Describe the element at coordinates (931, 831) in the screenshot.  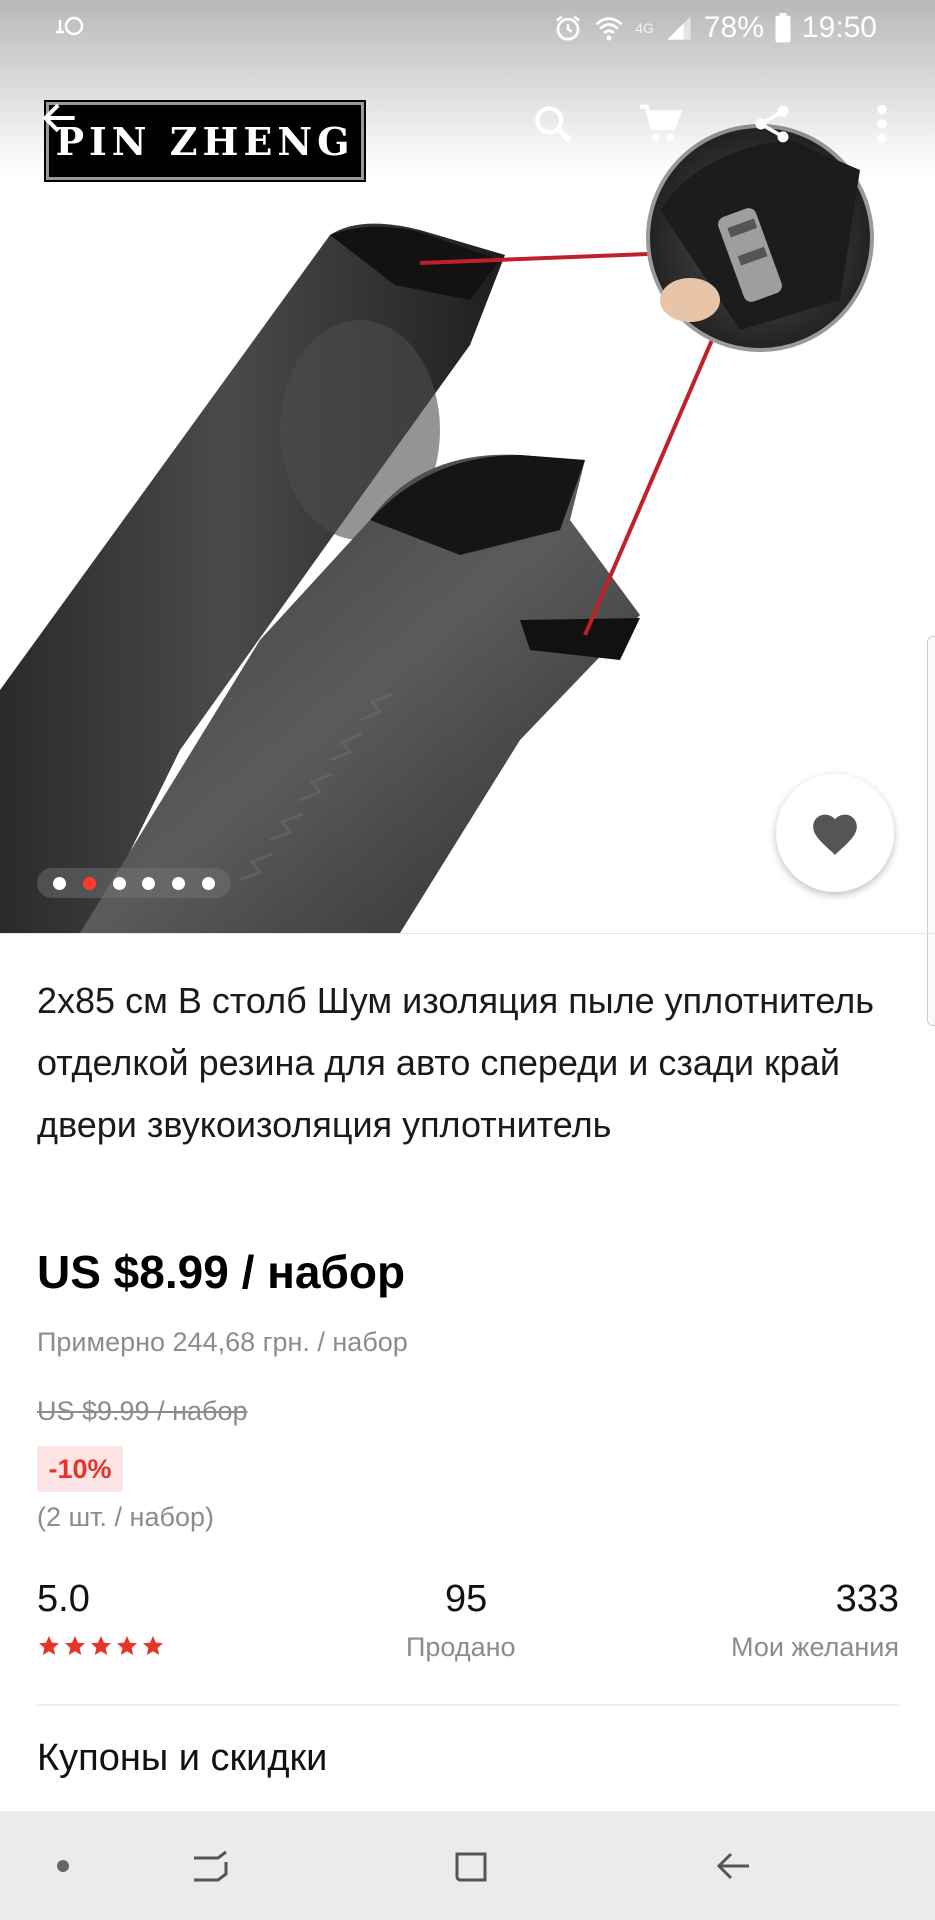
I see `side-scroll-tab` at that location.